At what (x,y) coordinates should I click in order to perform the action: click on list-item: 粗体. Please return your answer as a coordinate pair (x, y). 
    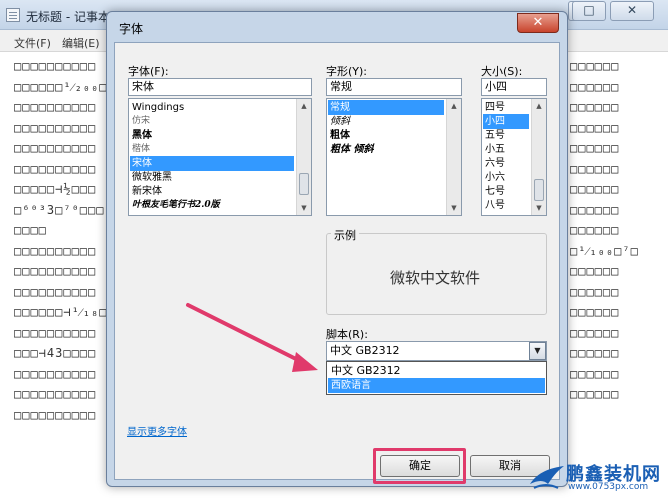
    Looking at the image, I should click on (386, 135).